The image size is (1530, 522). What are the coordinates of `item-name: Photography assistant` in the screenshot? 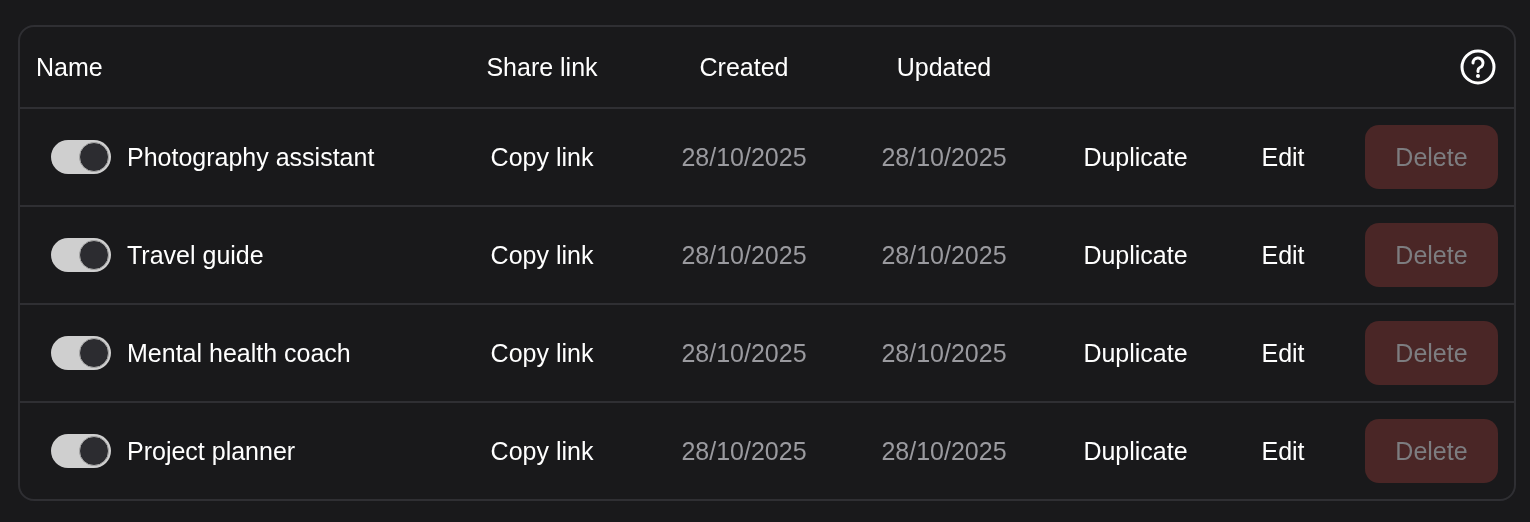 It's located at (251, 157).